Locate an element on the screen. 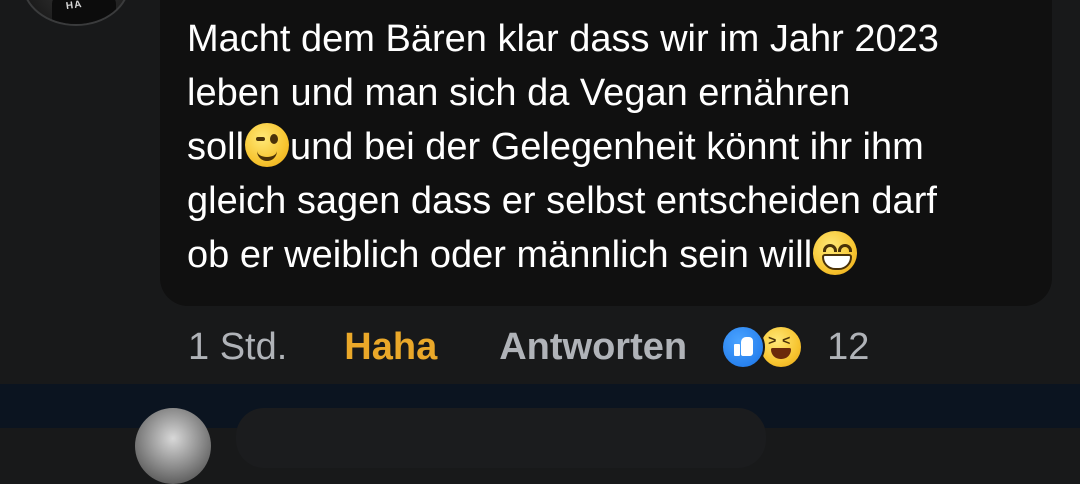 The width and height of the screenshot is (1080, 484). comment-actions: 1 Std. Haha Antworten 12 is located at coordinates (528, 347).